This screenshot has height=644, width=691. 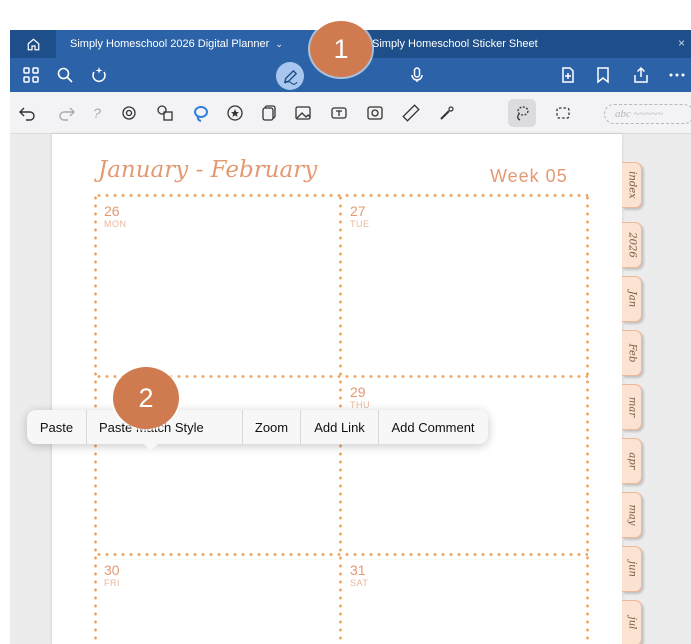 I want to click on home-icon, so click(x=33, y=44).